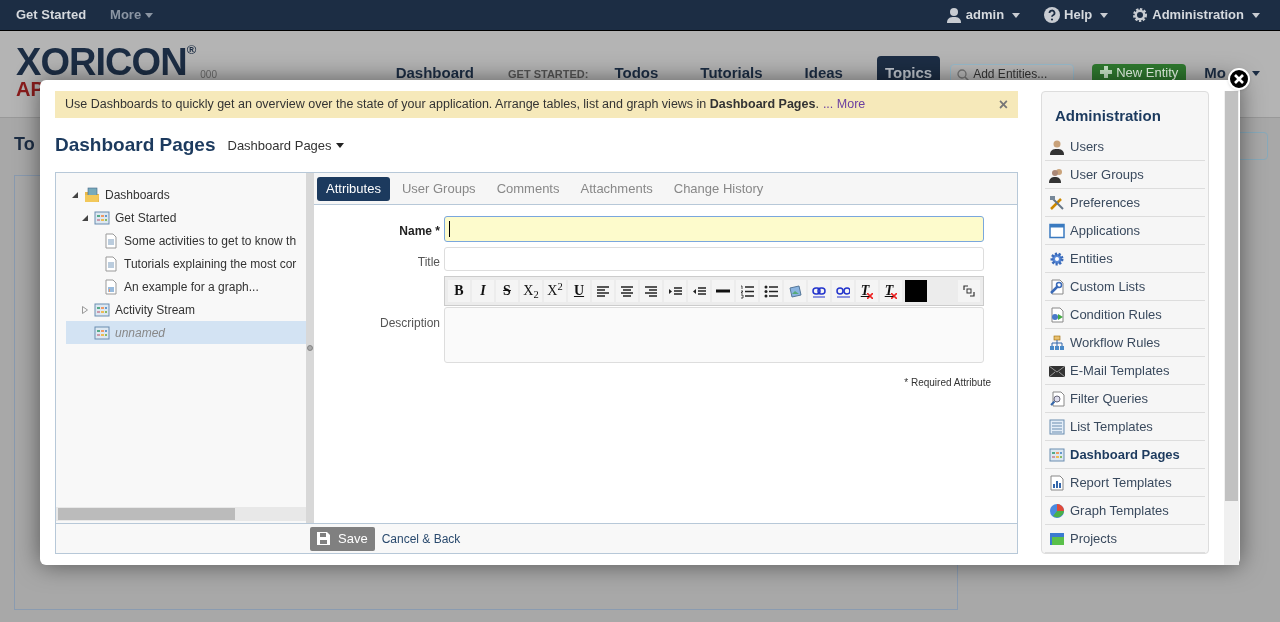 This screenshot has width=1280, height=622. Describe the element at coordinates (181, 217) in the screenshot. I see `tree-item: Get Started` at that location.